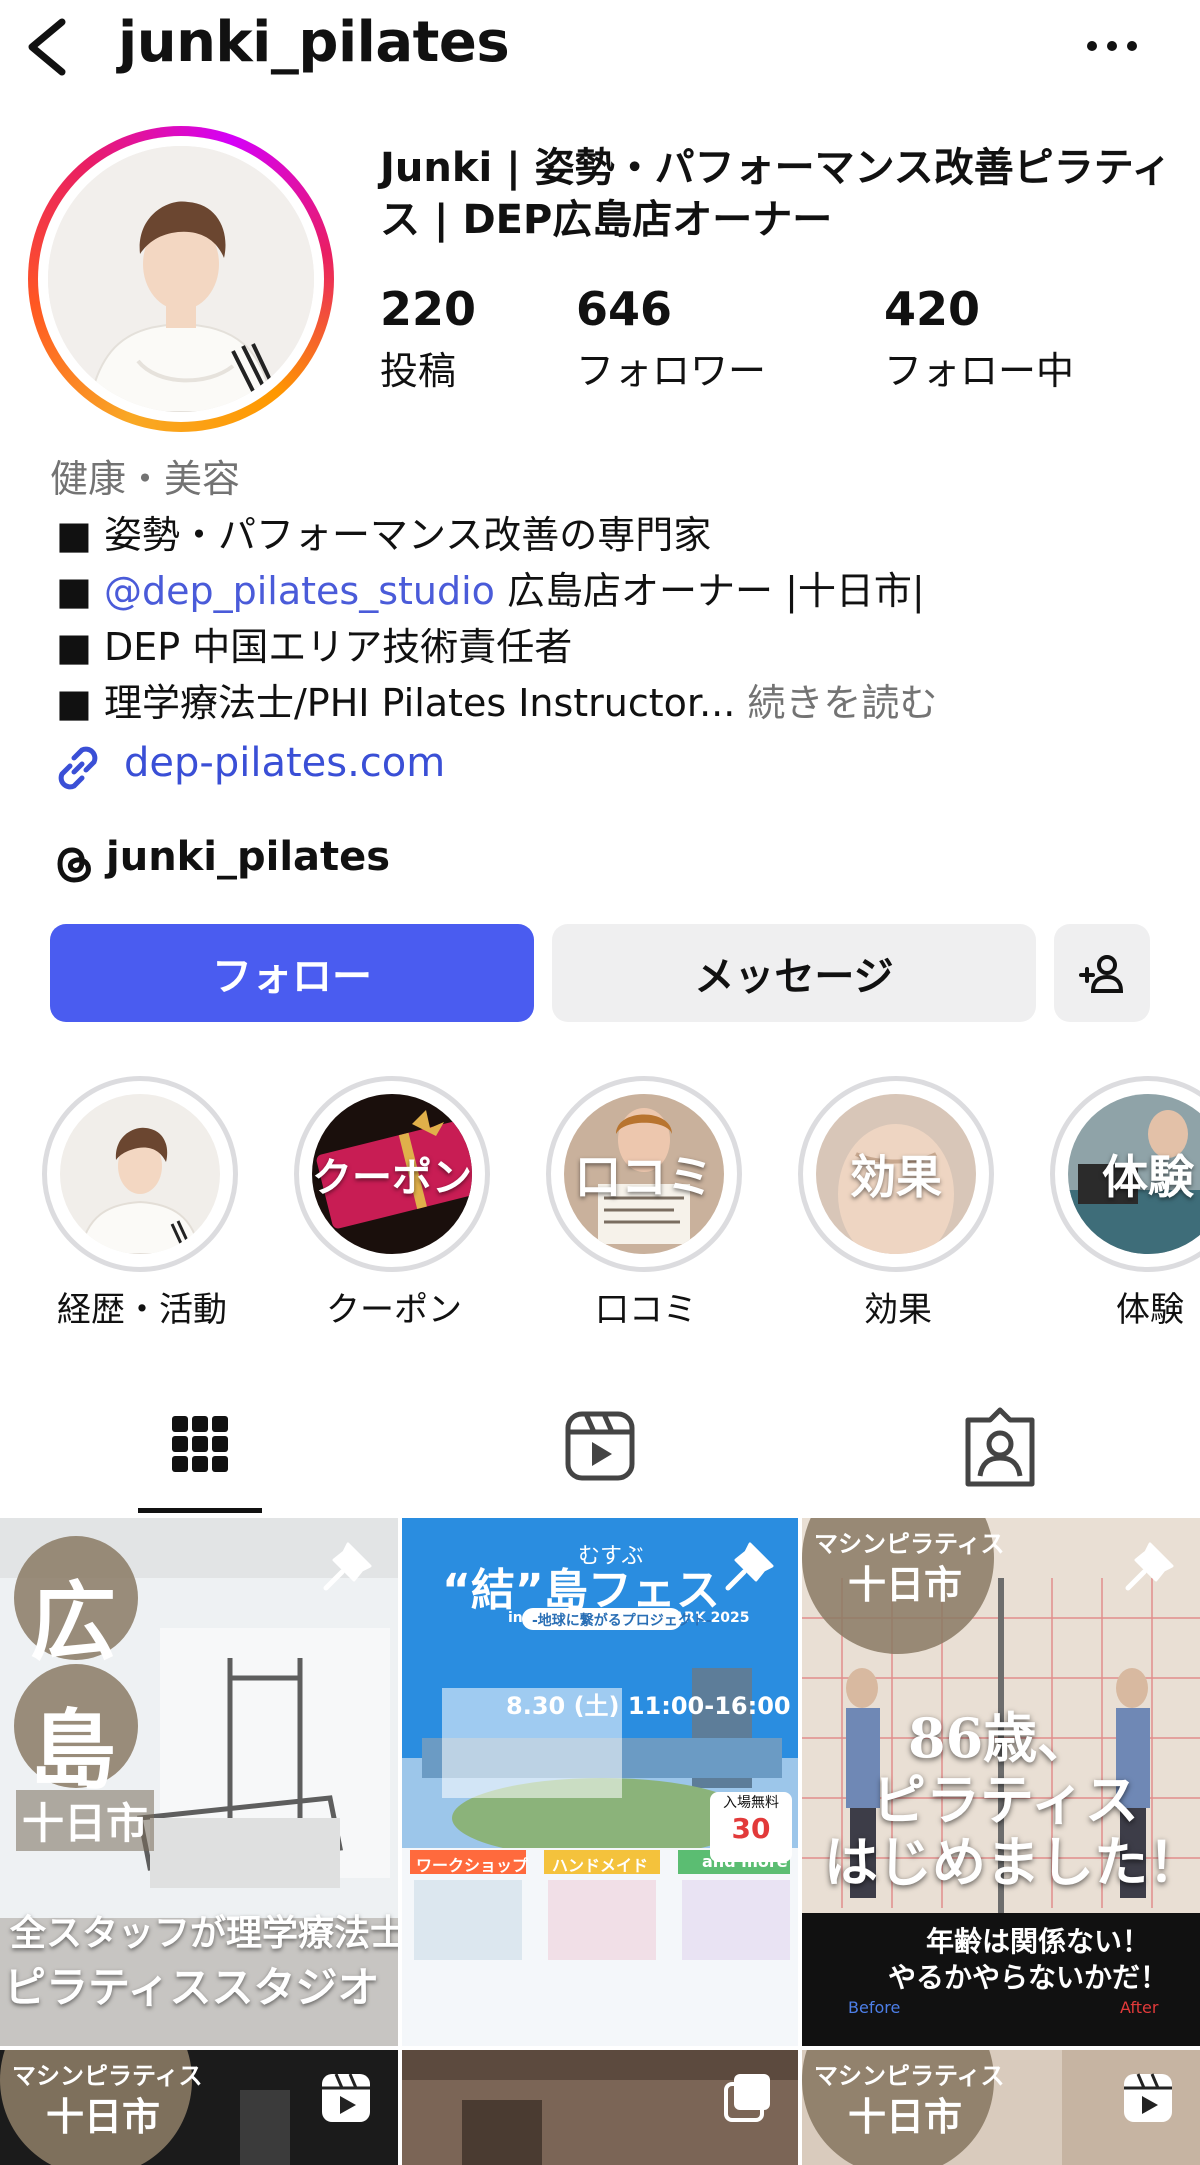 The width and height of the screenshot is (1200, 2165). What do you see at coordinates (1148, 1177) in the screenshot?
I see `highlight-cover-text: 体験` at bounding box center [1148, 1177].